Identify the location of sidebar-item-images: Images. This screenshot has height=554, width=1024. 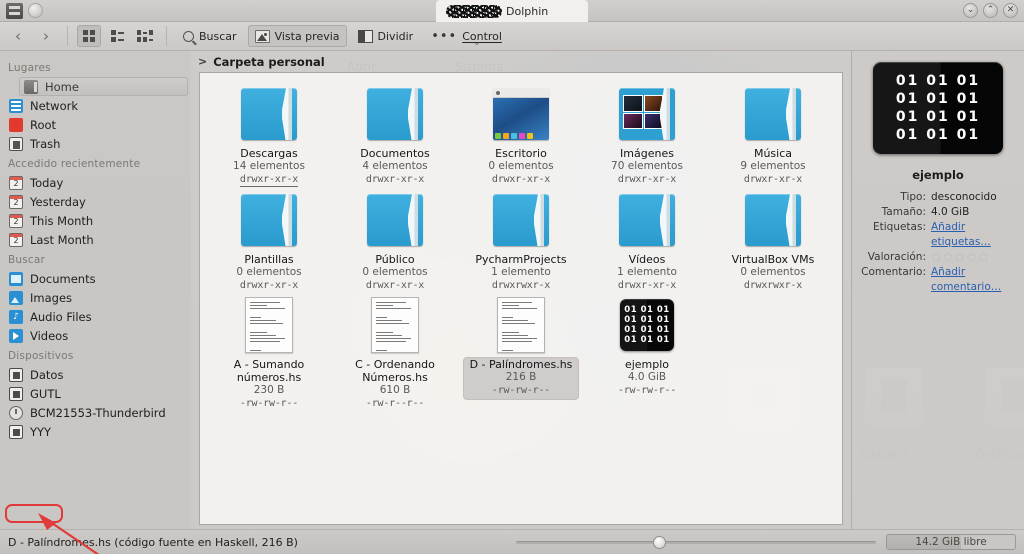
(95, 297).